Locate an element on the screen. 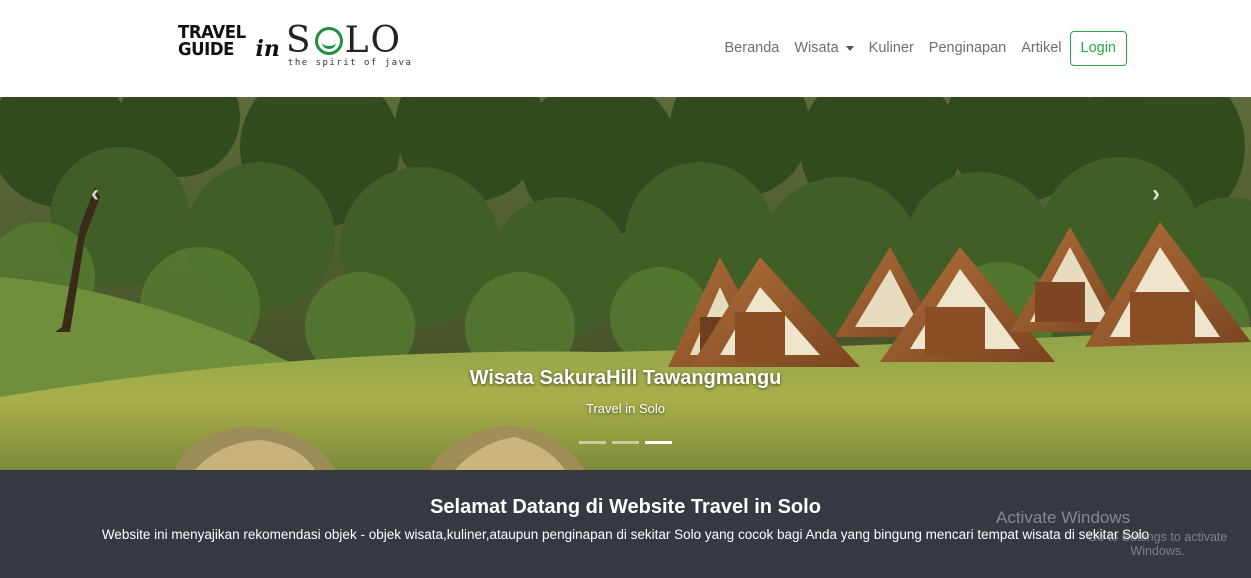 The width and height of the screenshot is (1251, 578). login-button: Login is located at coordinates (1098, 48).